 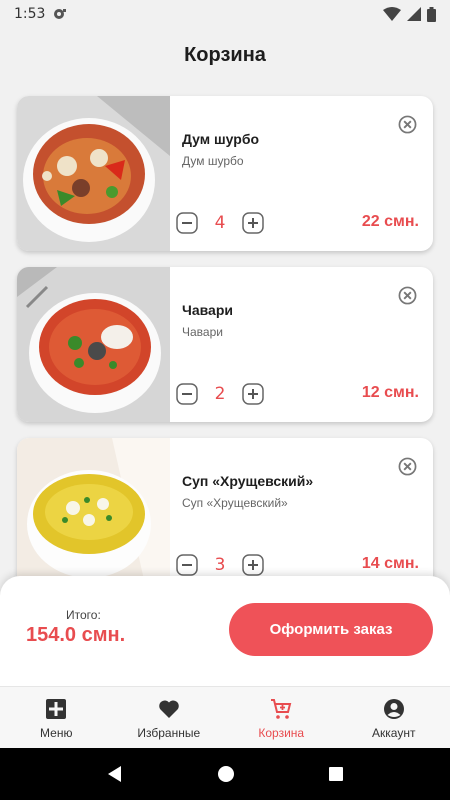 What do you see at coordinates (390, 221) in the screenshot?
I see `item-price: 22 смн.` at bounding box center [390, 221].